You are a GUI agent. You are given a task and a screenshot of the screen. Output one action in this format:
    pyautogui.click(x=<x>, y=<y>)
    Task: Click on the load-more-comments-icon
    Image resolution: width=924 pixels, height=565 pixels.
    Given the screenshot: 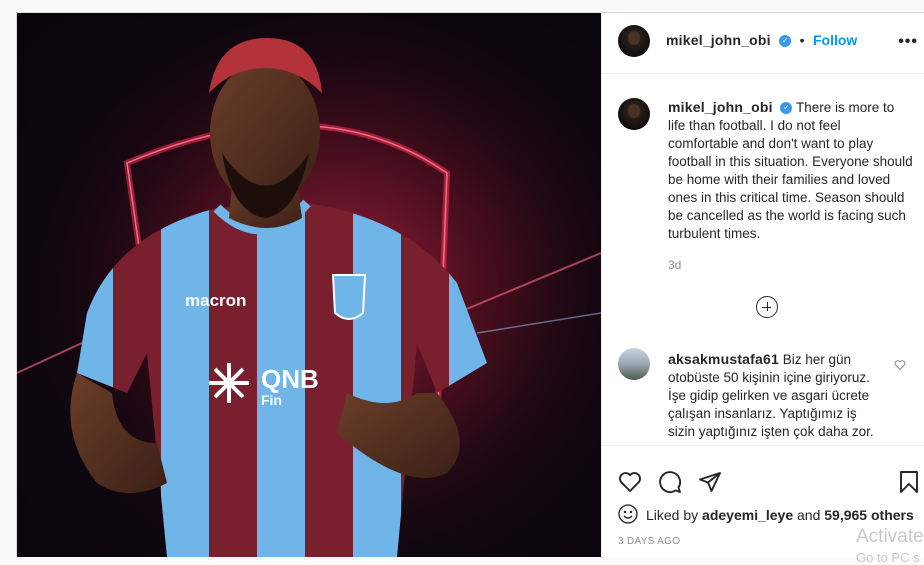 What is the action you would take?
    pyautogui.click(x=767, y=307)
    